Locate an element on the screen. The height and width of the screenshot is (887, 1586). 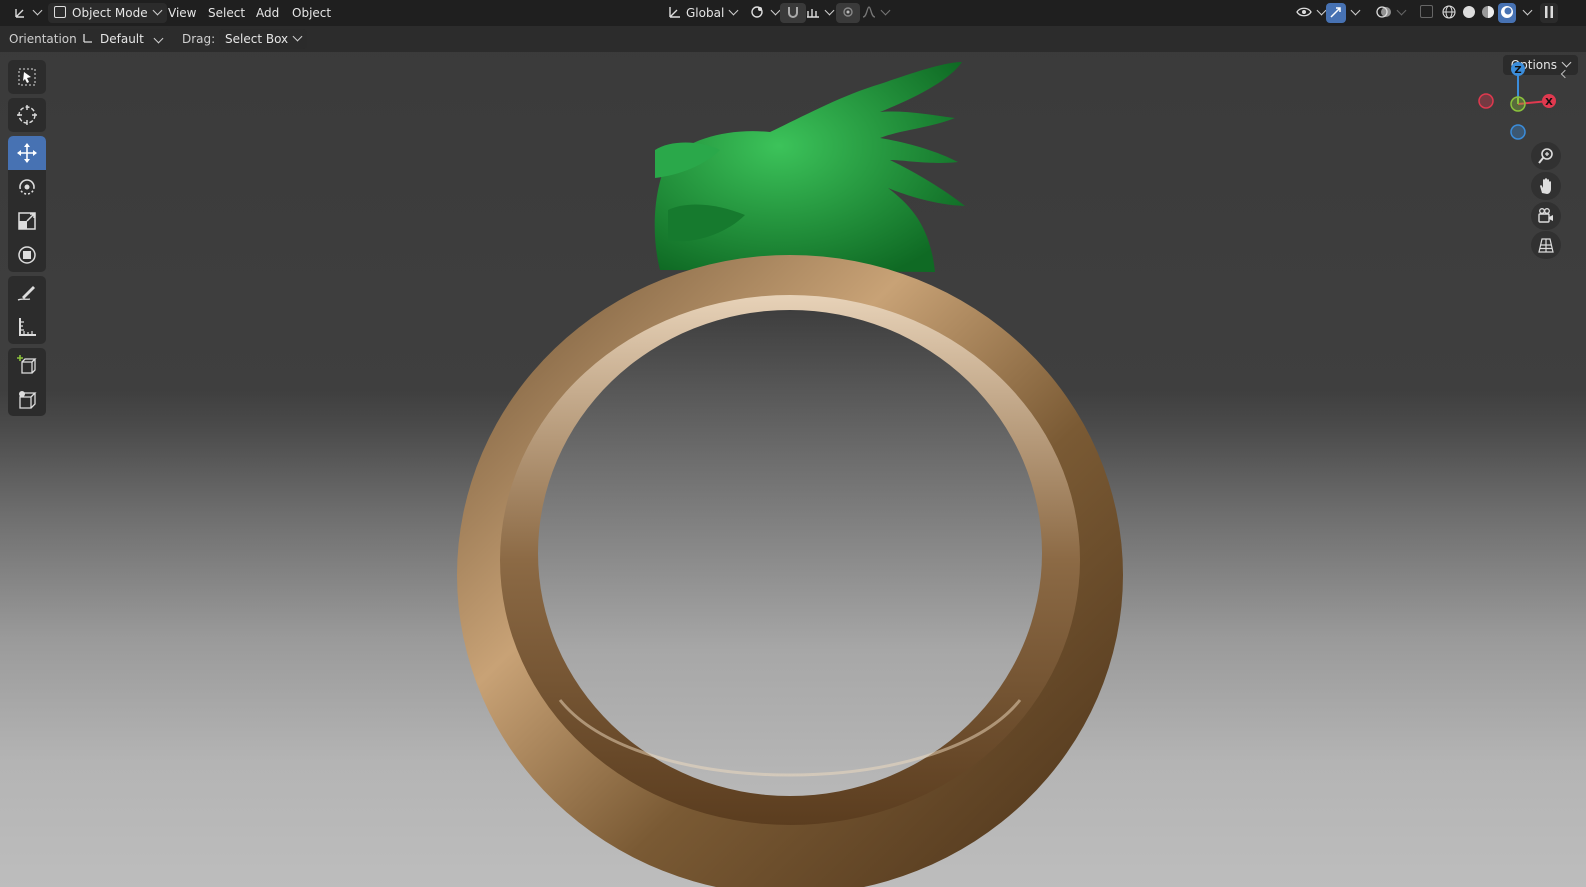
measure-icon is located at coordinates (27, 327).